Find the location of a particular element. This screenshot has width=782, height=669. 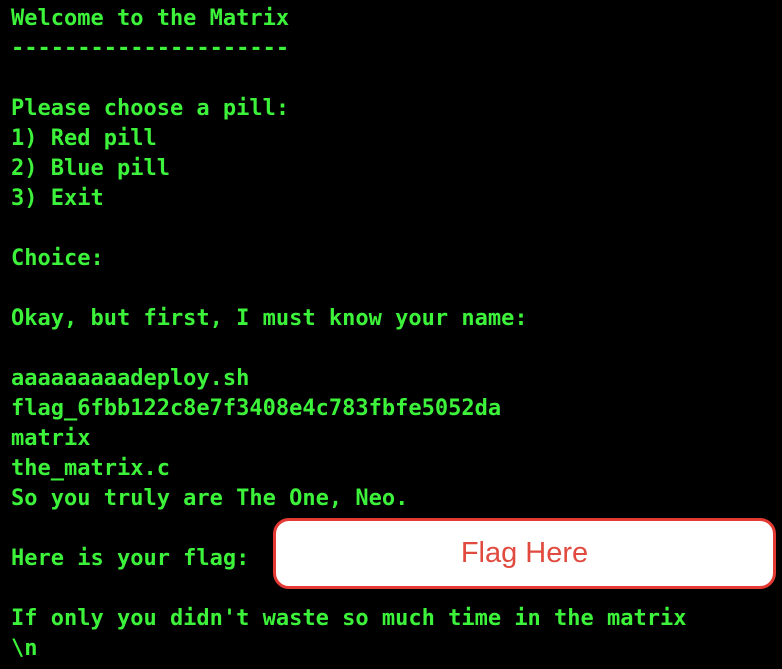

pill-prompt-line: Please choose a pill: is located at coordinates (150, 108).